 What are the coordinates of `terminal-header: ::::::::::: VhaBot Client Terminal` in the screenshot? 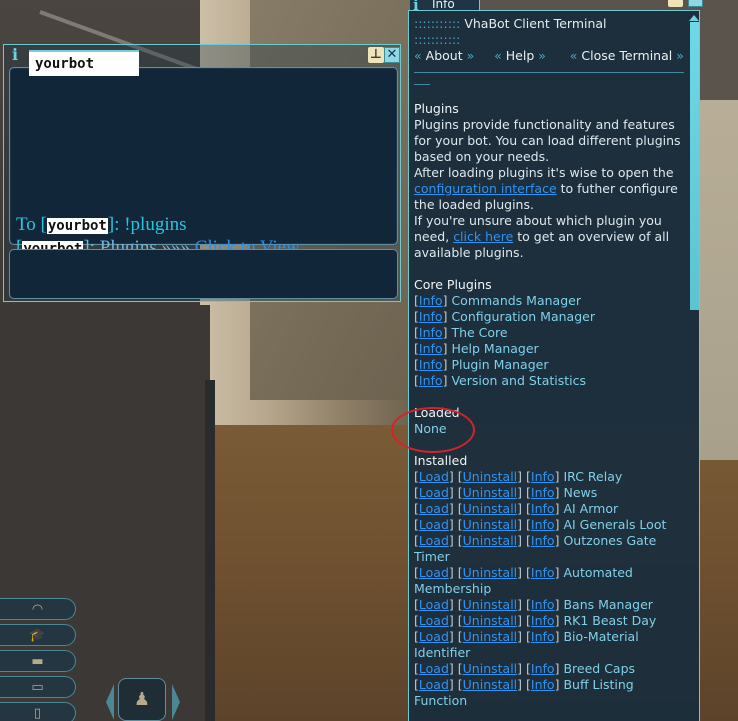 It's located at (551, 24).